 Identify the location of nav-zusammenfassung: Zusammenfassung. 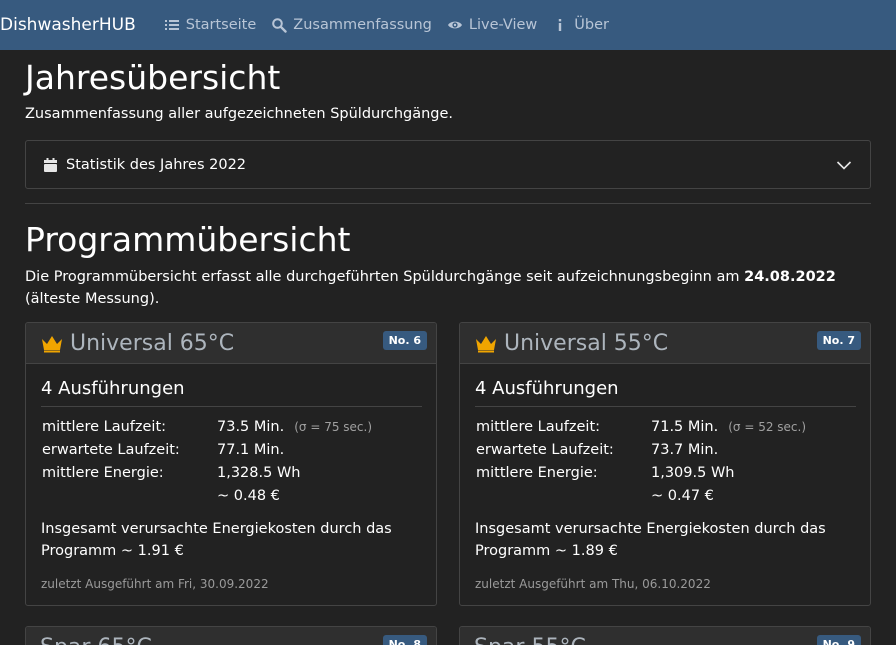
(351, 25).